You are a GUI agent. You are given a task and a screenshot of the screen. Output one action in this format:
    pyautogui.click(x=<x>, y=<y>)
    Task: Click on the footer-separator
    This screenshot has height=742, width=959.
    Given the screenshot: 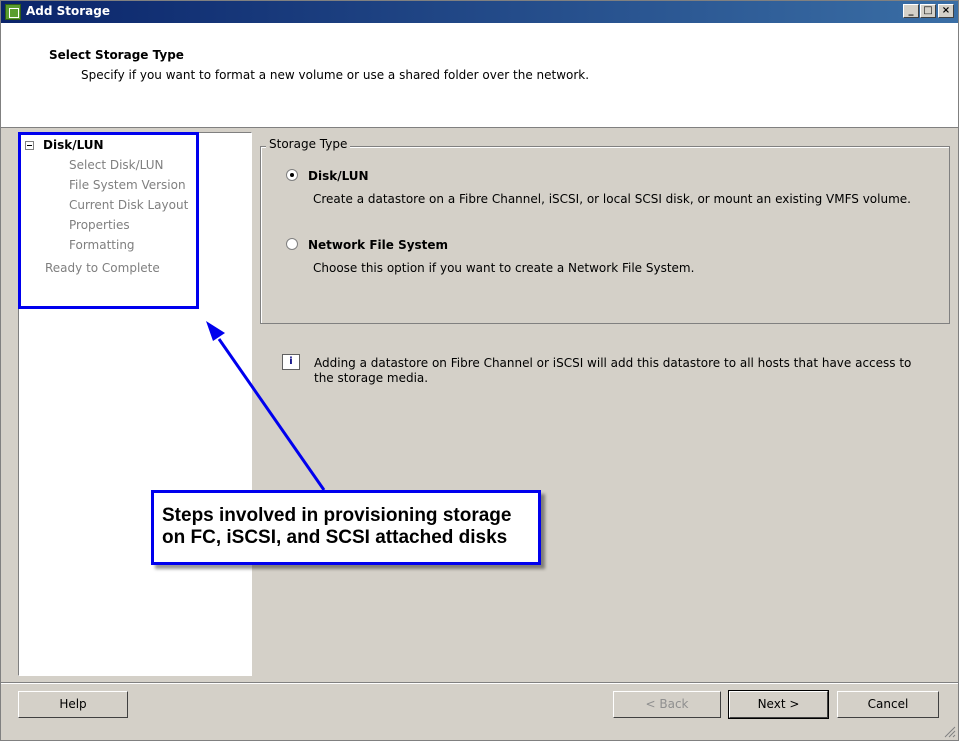 What is the action you would take?
    pyautogui.click(x=479, y=683)
    